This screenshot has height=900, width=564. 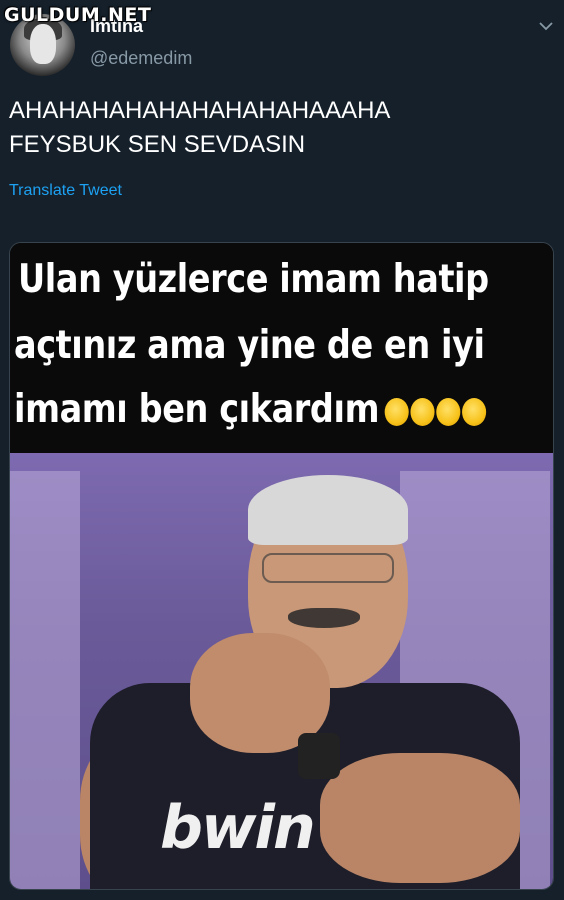 What do you see at coordinates (200, 110) in the screenshot?
I see `tweet-text-line: AHAHAHAHAHAHAHAHAHAAAHA` at bounding box center [200, 110].